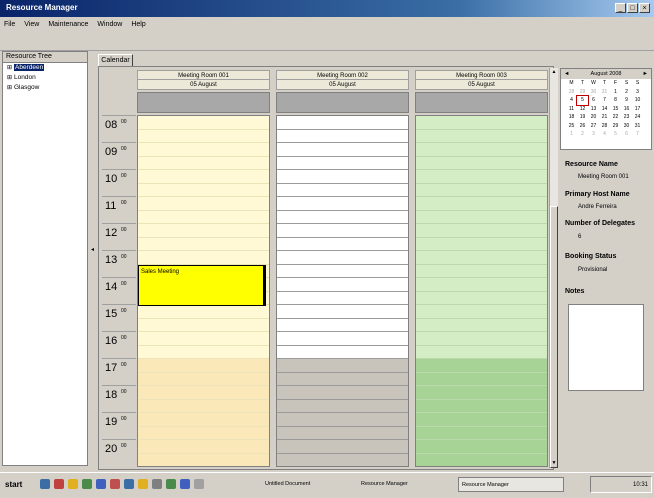  I want to click on mini-calendar-day: 20, so click(593, 117).